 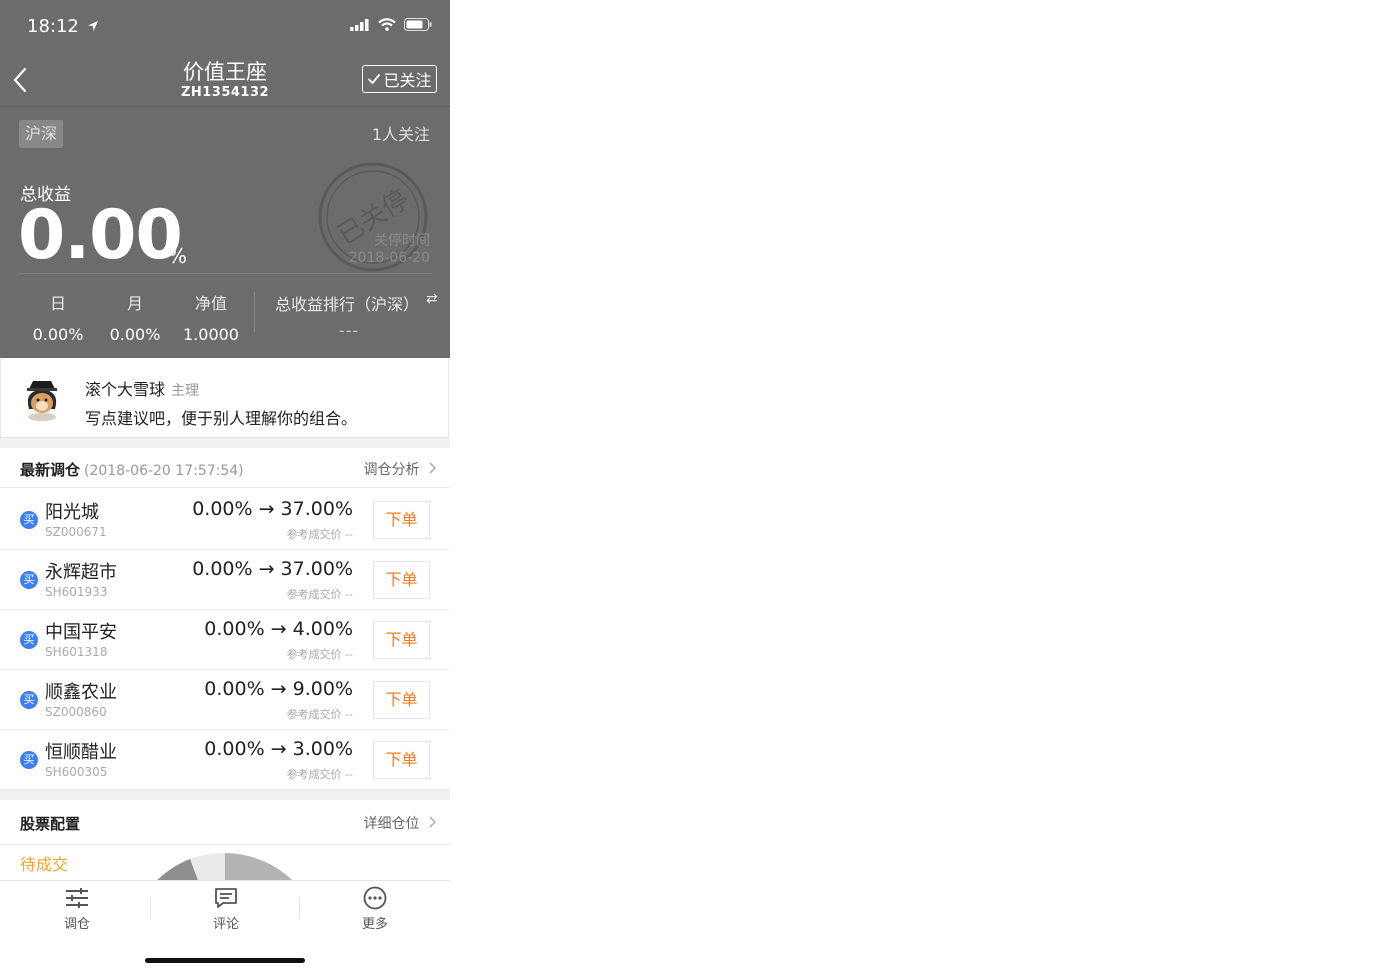 What do you see at coordinates (221, 418) in the screenshot?
I see `manager-description: 写点建议吧，便于别人理解你的组合。` at bounding box center [221, 418].